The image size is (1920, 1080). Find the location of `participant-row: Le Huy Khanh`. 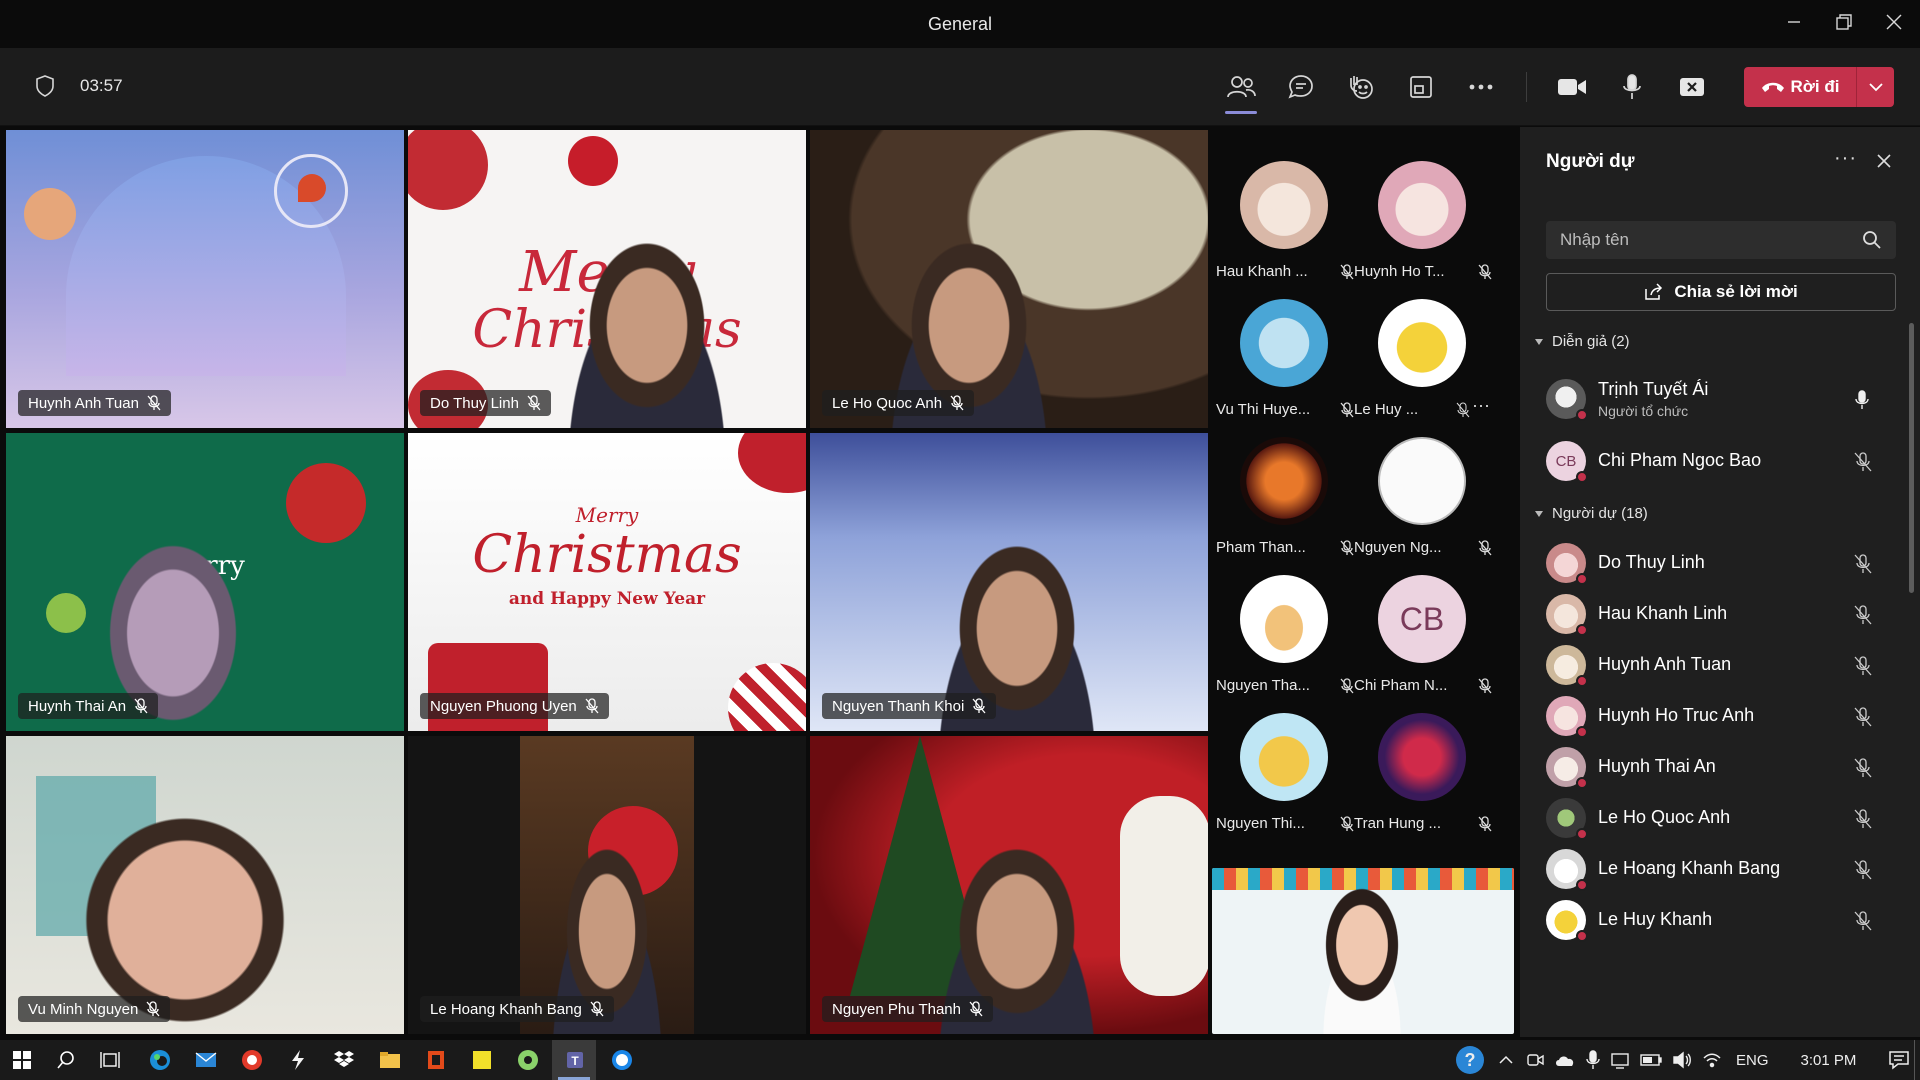

participant-row: Le Huy Khanh is located at coordinates (1716, 920).